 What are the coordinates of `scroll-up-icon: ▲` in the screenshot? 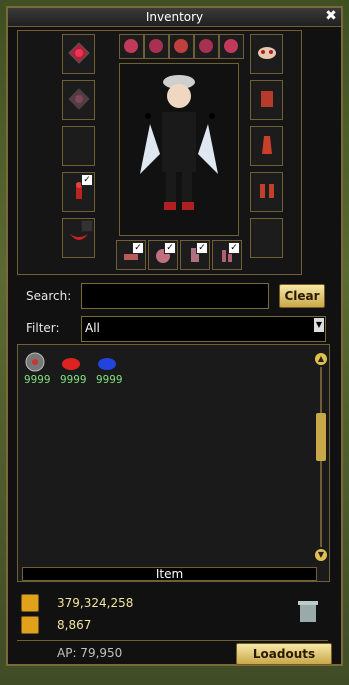 It's located at (321, 359).